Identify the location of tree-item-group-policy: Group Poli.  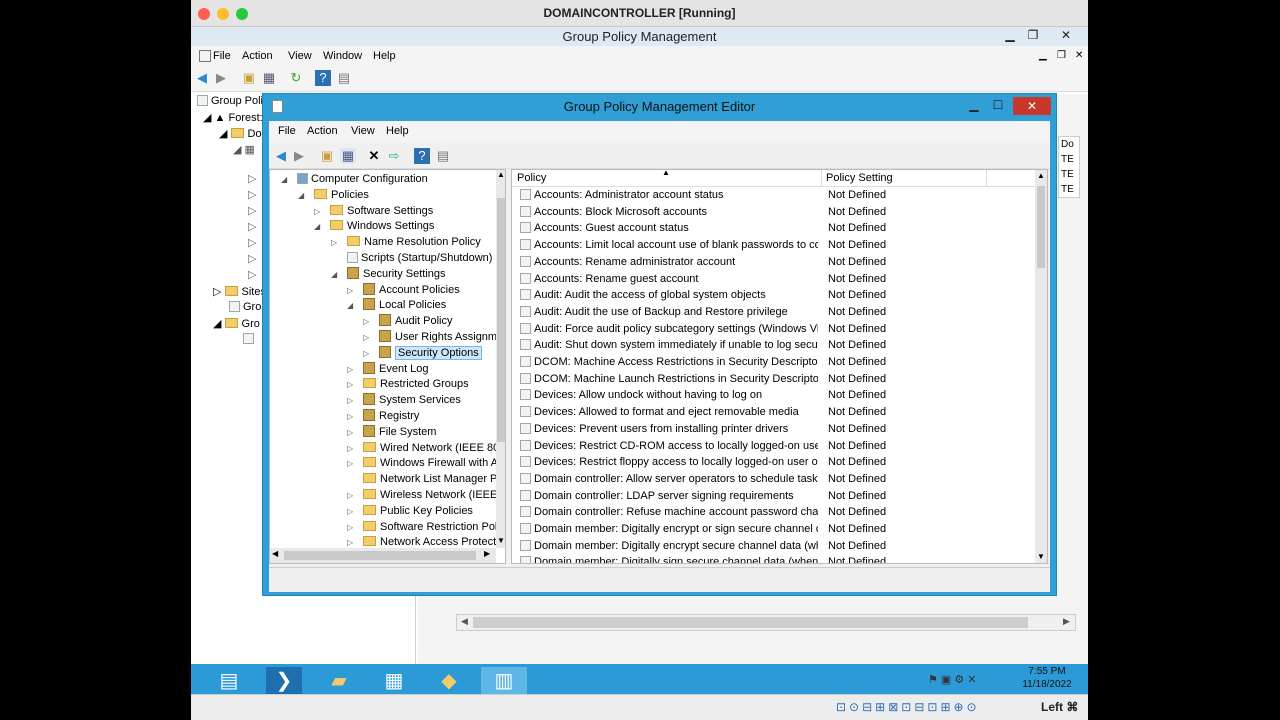
(230, 101).